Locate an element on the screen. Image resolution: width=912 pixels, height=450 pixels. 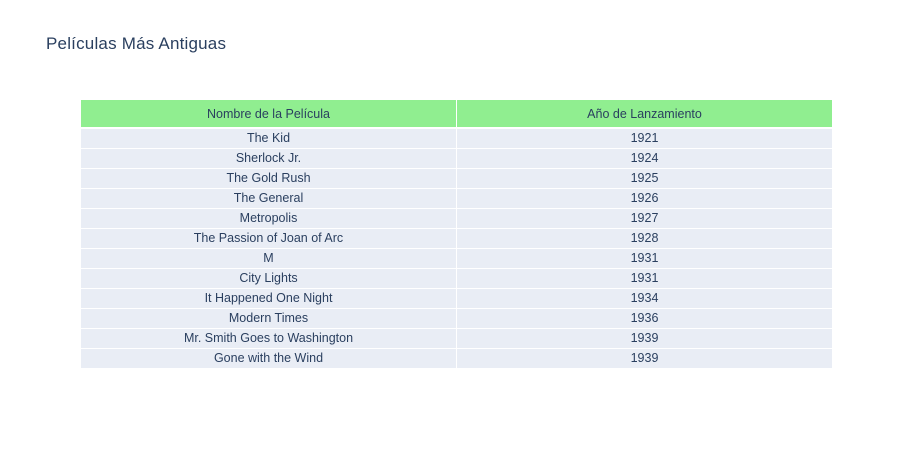
table-row: Mr. Smith Goes to Washington 1939 is located at coordinates (456, 338).